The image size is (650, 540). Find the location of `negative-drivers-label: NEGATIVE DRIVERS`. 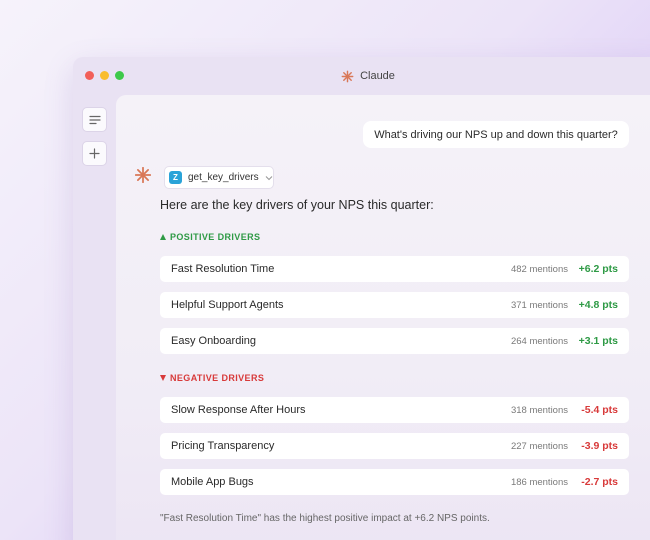

negative-drivers-label: NEGATIVE DRIVERS is located at coordinates (217, 378).